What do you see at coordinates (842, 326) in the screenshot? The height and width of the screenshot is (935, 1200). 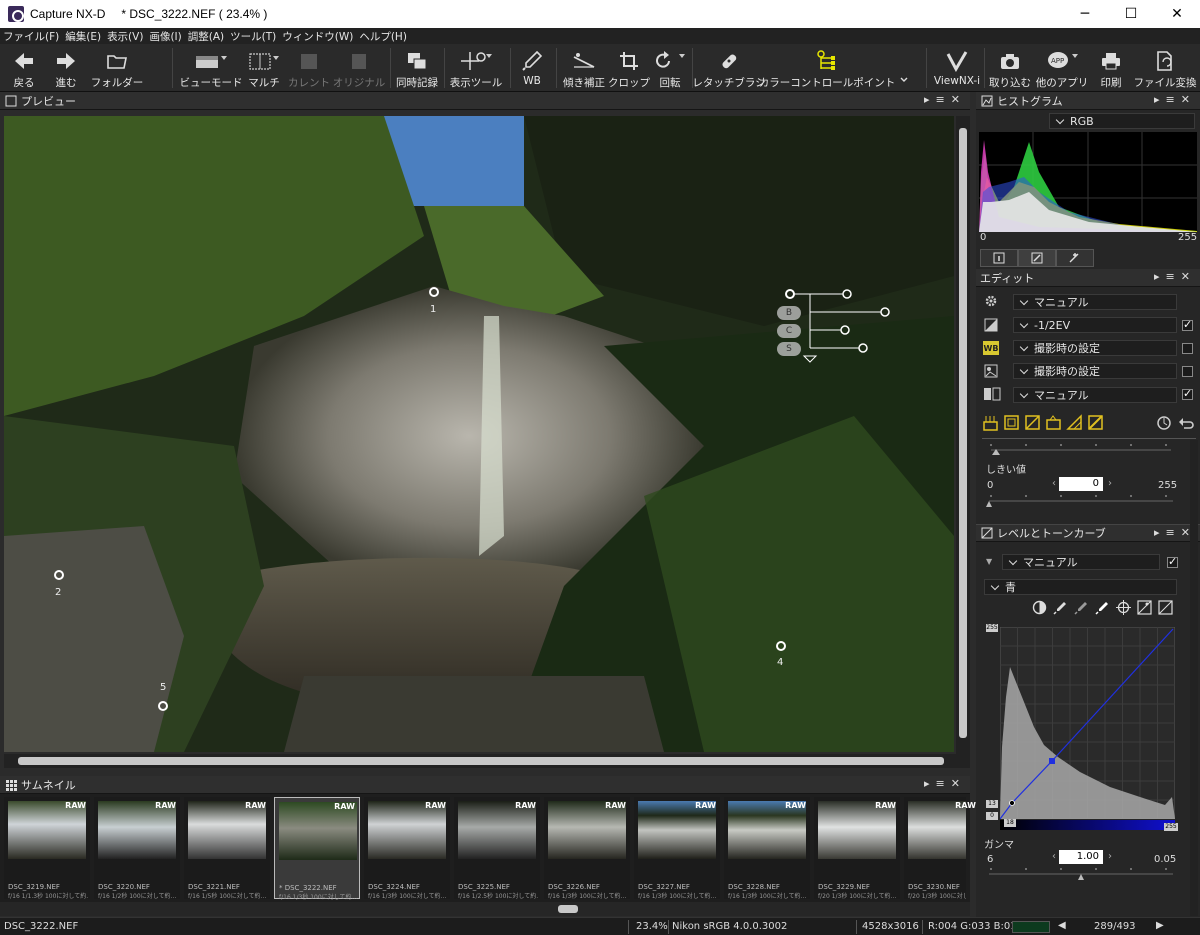 I see `active-control-point-sliders` at bounding box center [842, 326].